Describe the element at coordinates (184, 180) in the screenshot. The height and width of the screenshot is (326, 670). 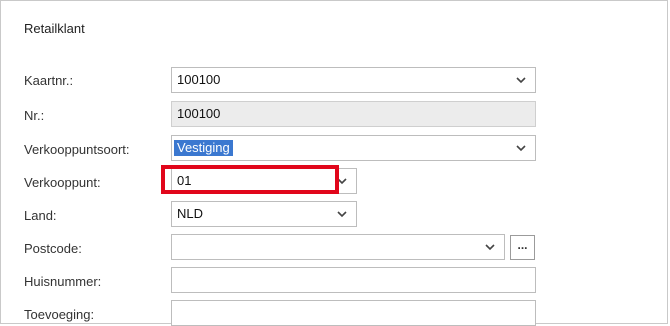
I see `verkooppunt-value: 01` at that location.